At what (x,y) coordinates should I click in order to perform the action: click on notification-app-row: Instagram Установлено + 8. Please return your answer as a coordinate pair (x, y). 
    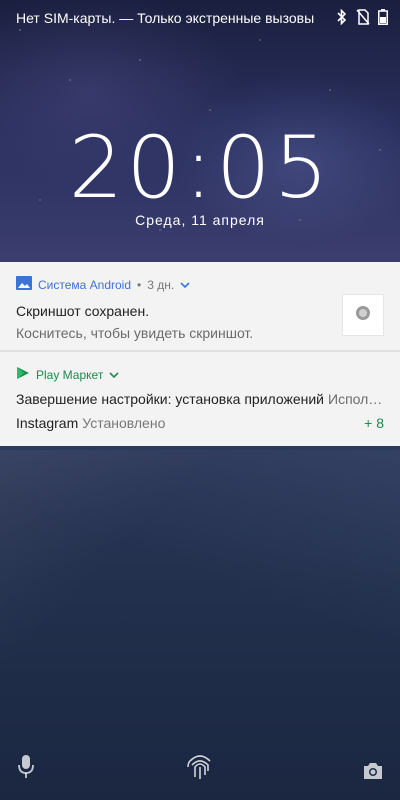
    Looking at the image, I should click on (200, 423).